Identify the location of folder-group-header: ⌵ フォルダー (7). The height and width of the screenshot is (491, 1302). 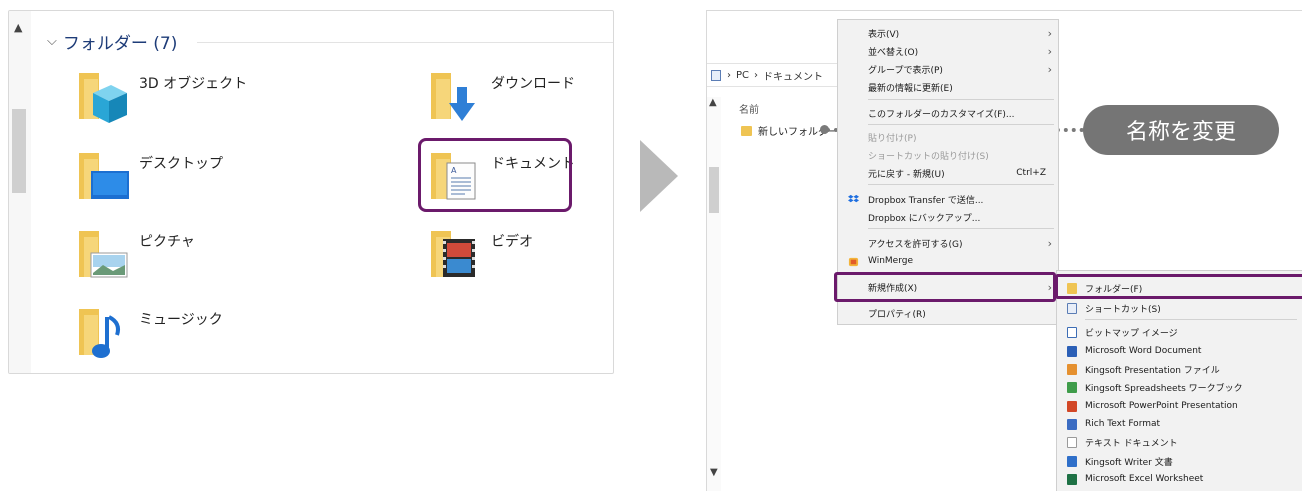
(112, 41).